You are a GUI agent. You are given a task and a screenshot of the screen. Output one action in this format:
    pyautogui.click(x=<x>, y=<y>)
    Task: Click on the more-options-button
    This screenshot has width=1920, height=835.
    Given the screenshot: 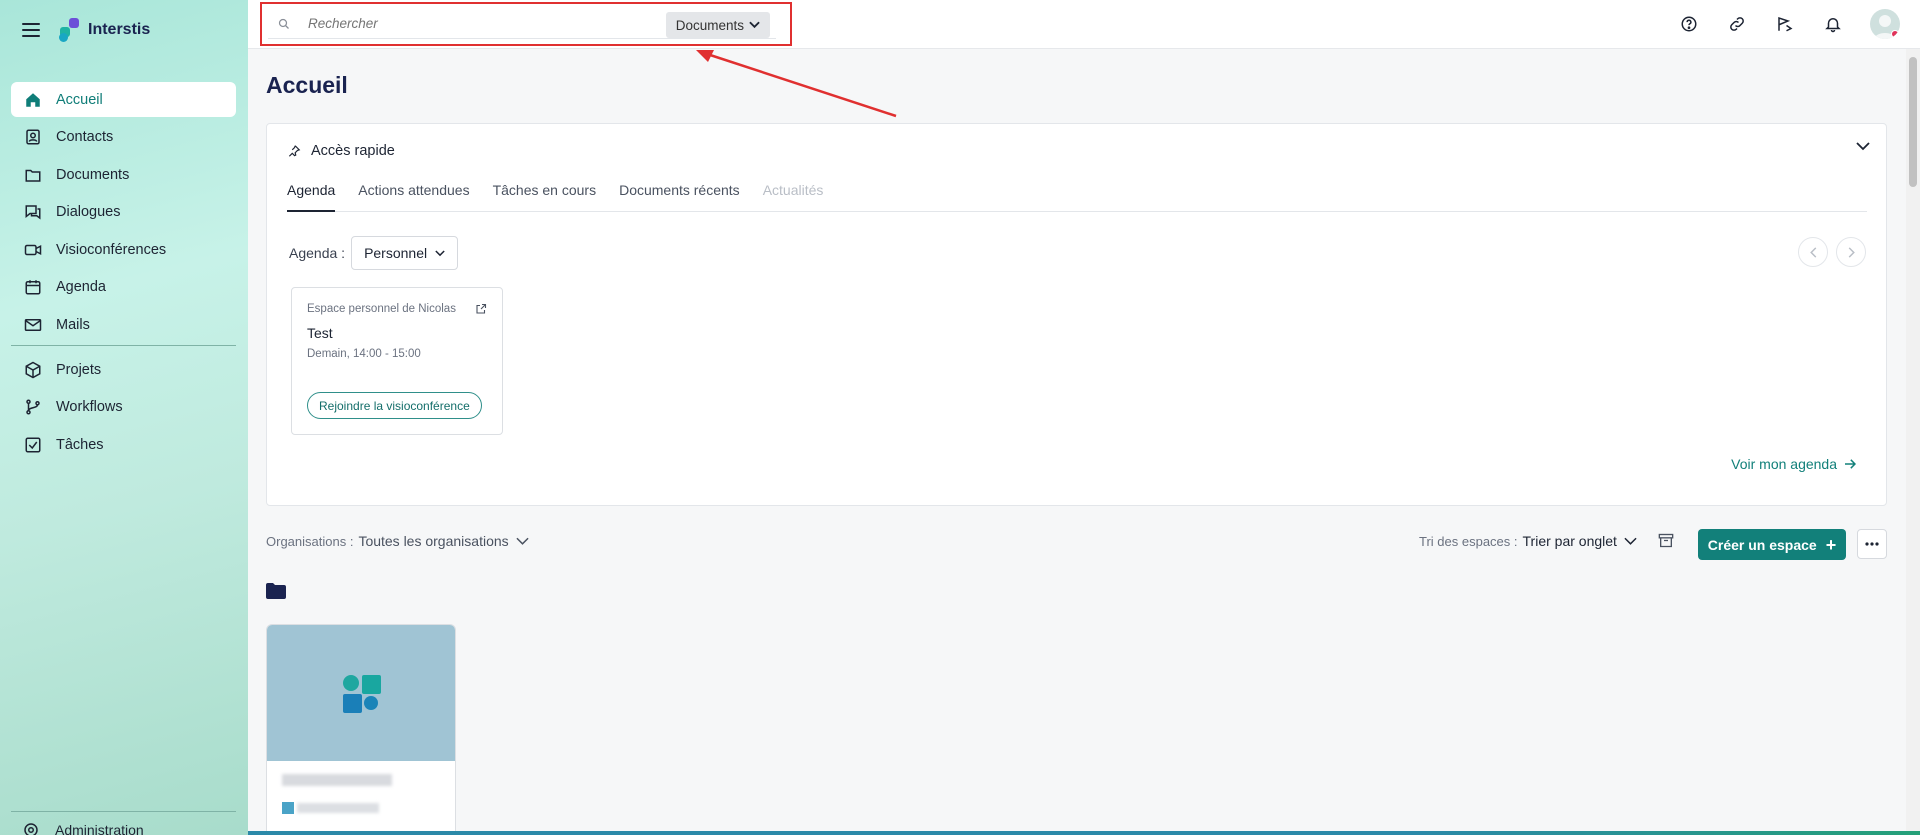 What is the action you would take?
    pyautogui.click(x=1872, y=544)
    